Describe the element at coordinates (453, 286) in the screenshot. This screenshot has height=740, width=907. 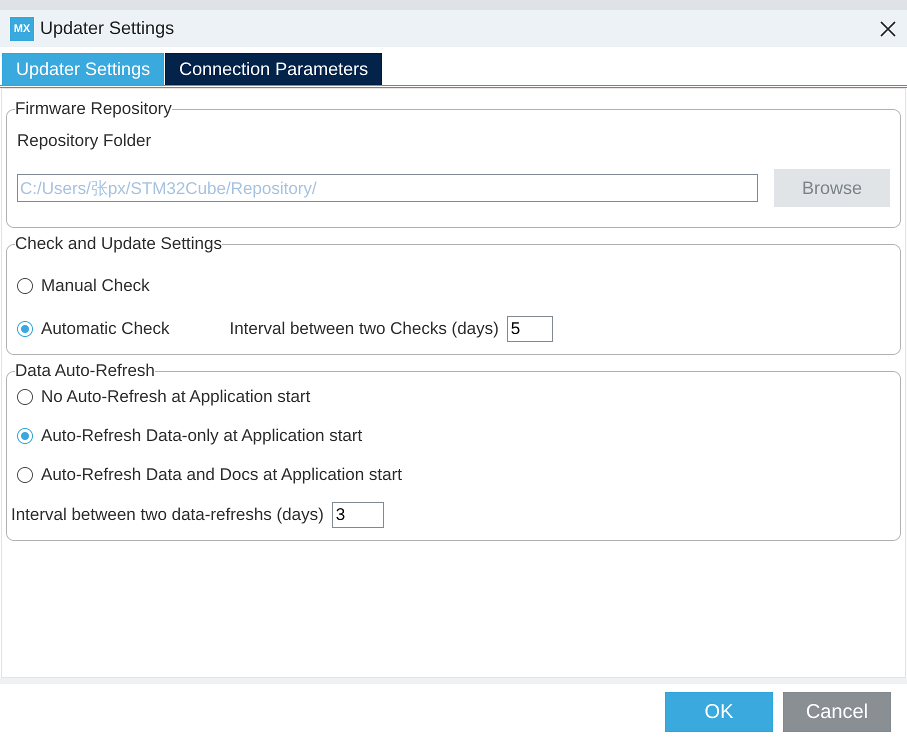
I see `radio-option: Manual Check` at that location.